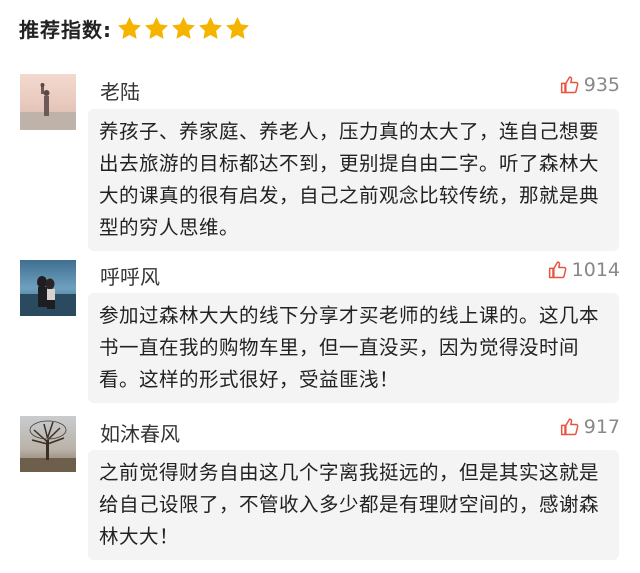  I want to click on star-rating, so click(183, 28).